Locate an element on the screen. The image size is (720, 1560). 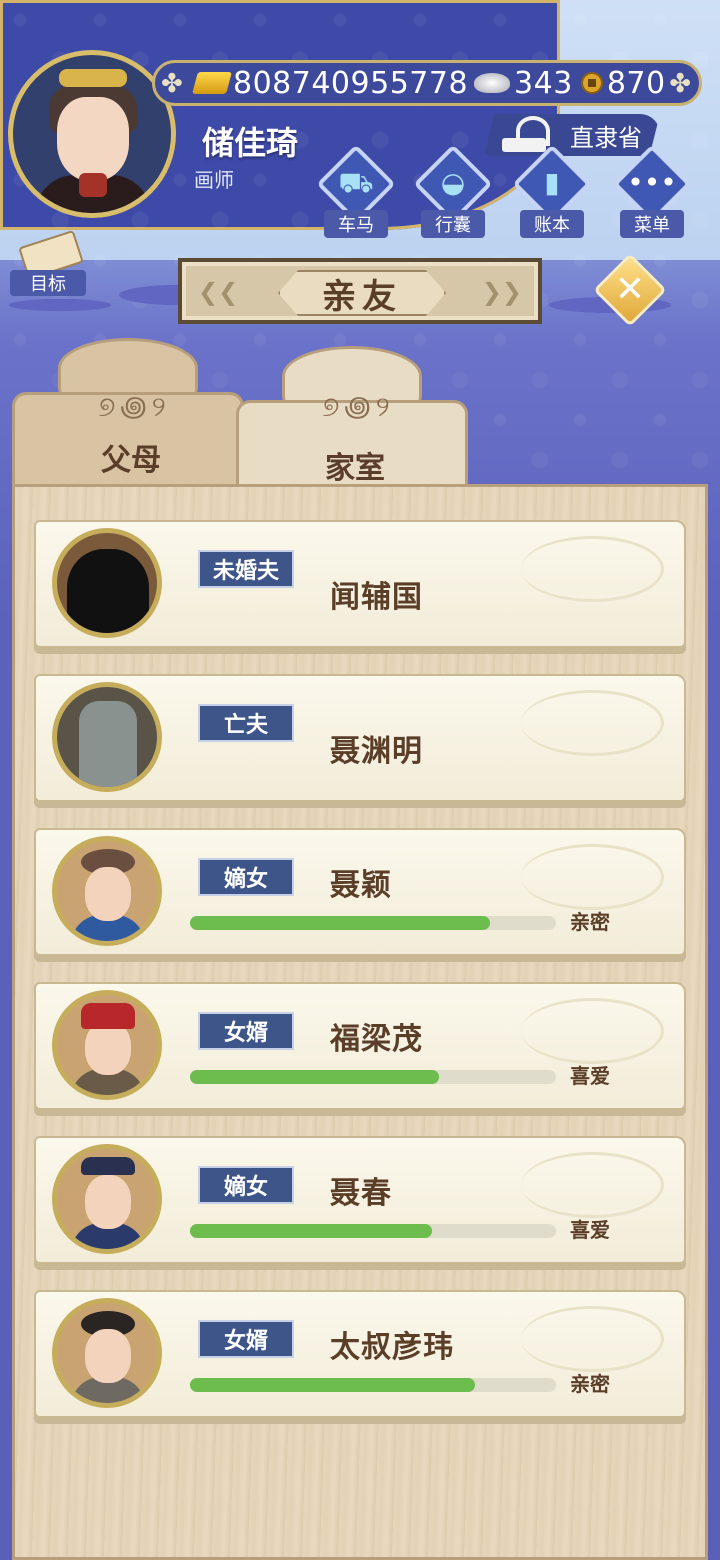
more-icon: ••• is located at coordinates (652, 182).